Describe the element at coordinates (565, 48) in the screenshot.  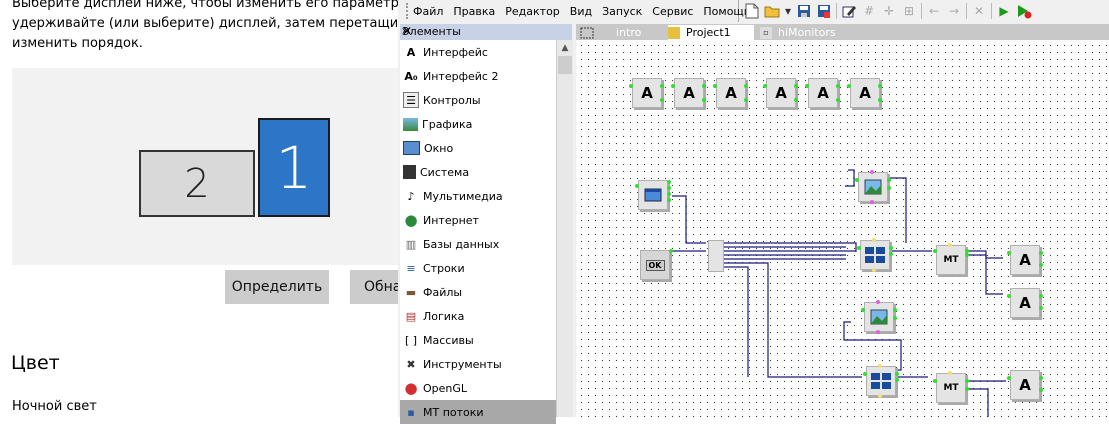
I see `scroll-up-arrow-icon: ▲` at that location.